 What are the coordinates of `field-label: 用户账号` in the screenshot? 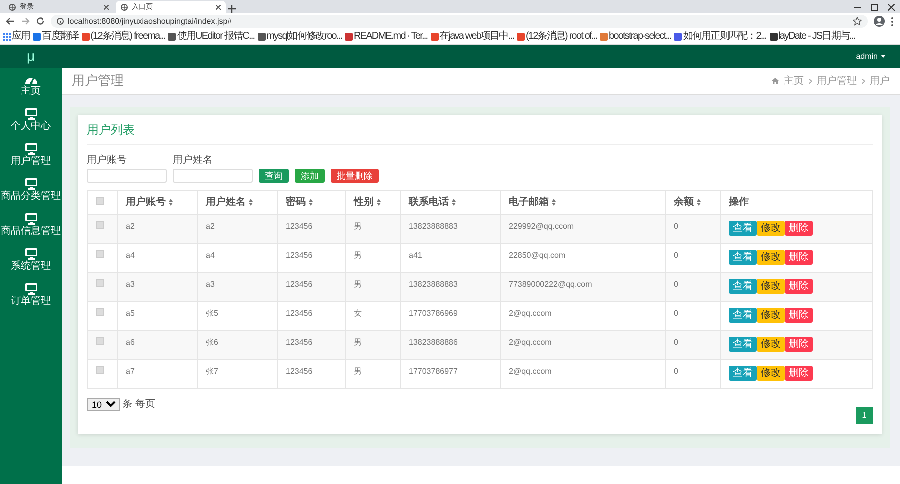 It's located at (107, 161).